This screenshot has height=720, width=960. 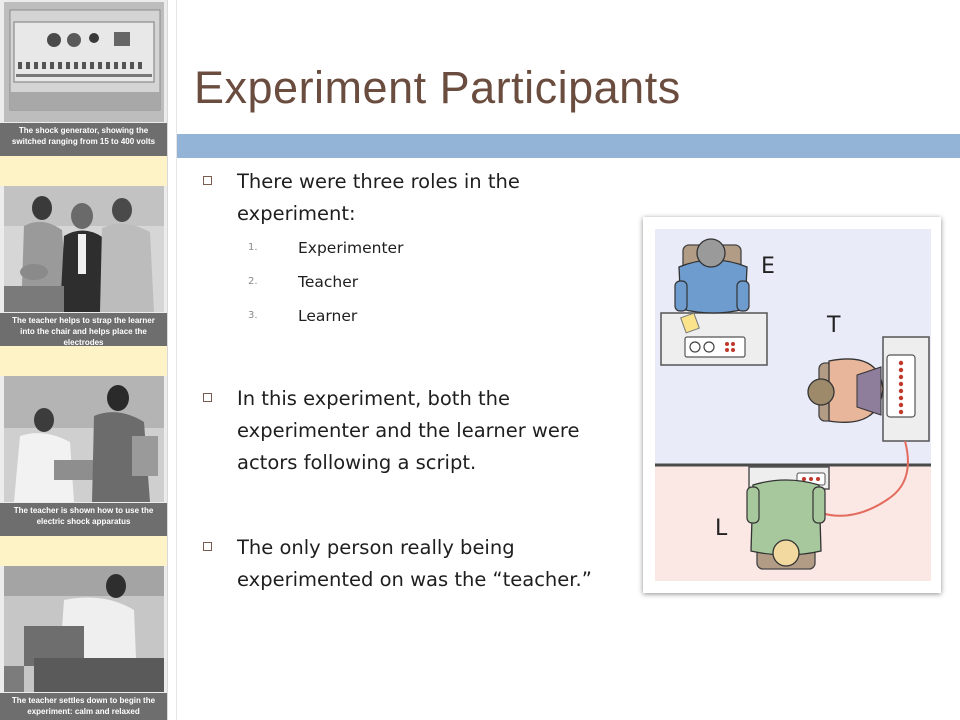 I want to click on shock-generator-photo, so click(x=84, y=62).